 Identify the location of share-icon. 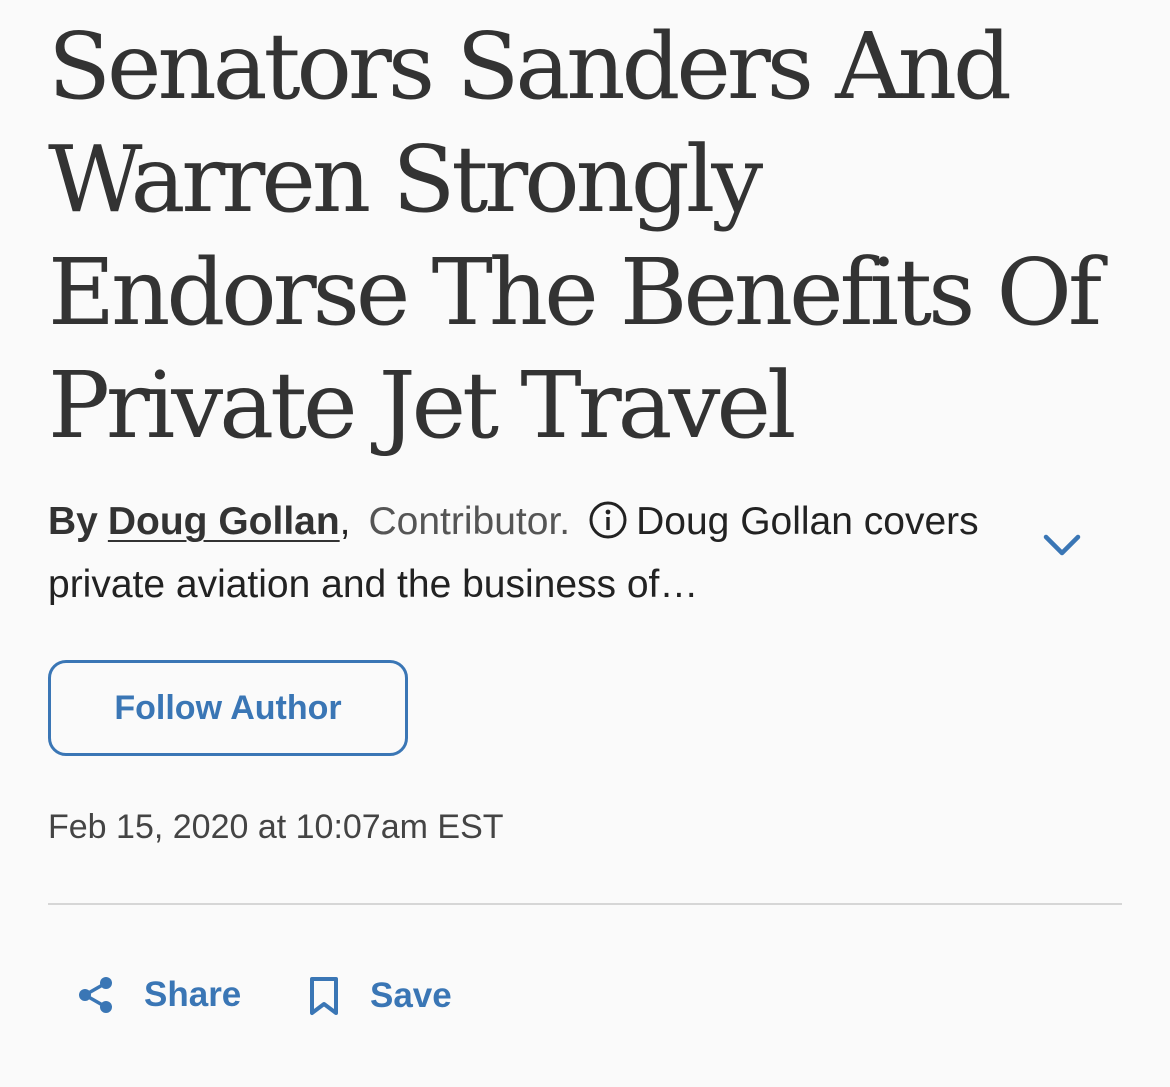
(95, 995).